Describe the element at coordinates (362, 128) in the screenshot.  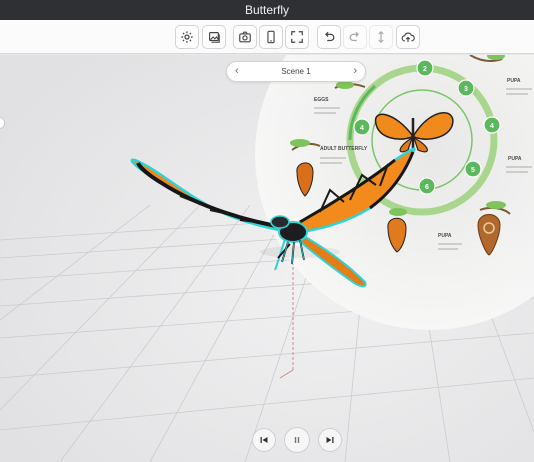
I see `stage-number-4b: 4` at that location.